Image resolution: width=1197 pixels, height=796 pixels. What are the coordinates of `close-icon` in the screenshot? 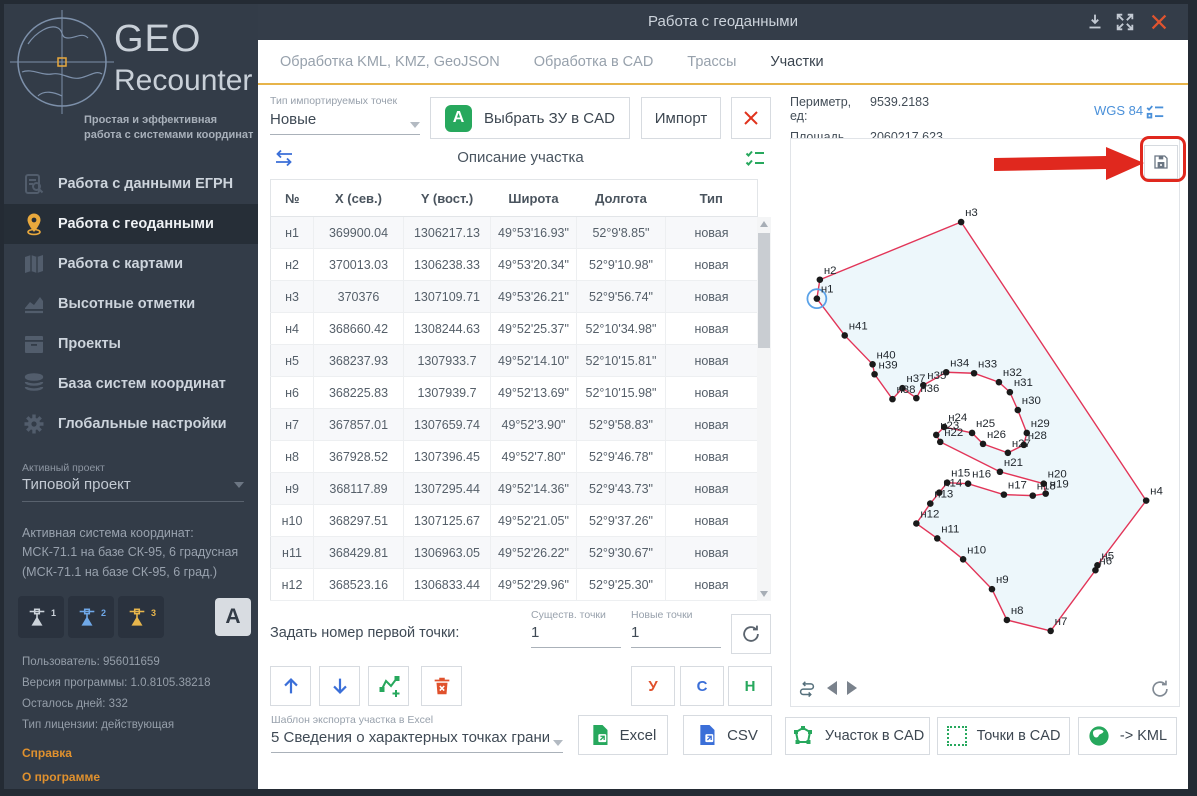 It's located at (1159, 22).